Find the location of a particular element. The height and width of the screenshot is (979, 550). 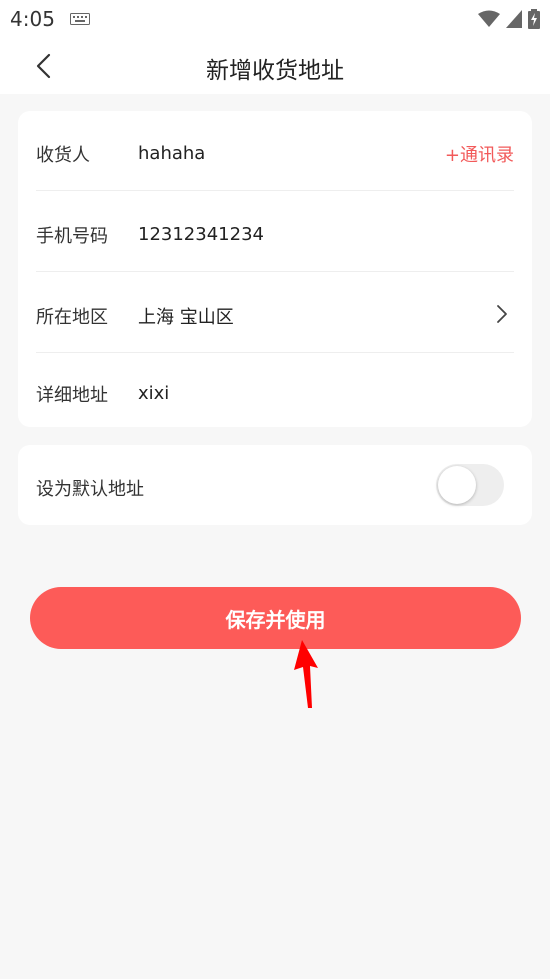

chevron-right-icon is located at coordinates (502, 314).